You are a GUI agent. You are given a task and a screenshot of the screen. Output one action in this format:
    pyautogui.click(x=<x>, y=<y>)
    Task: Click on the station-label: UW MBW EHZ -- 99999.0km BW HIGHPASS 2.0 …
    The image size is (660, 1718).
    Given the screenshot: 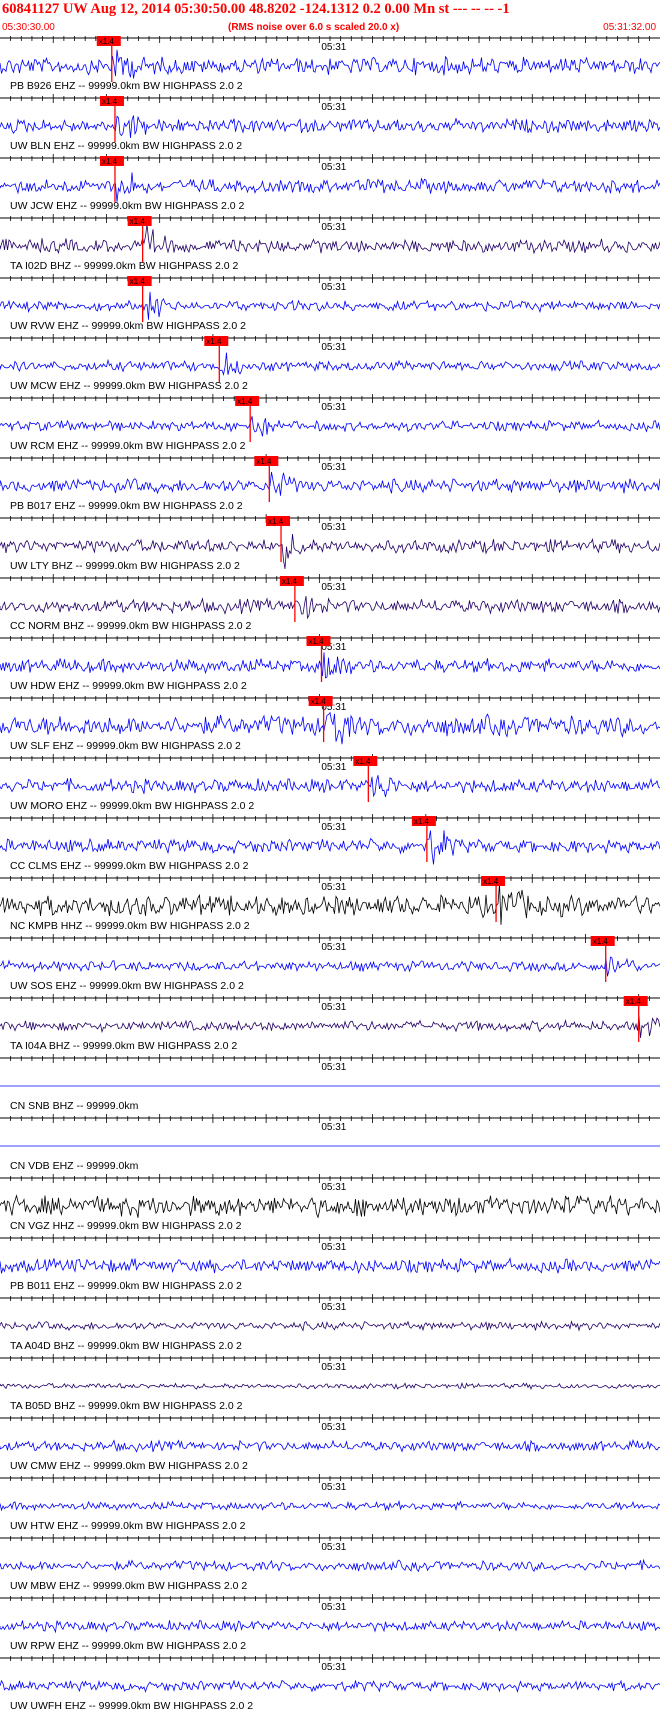 What is the action you would take?
    pyautogui.click(x=128, y=1586)
    